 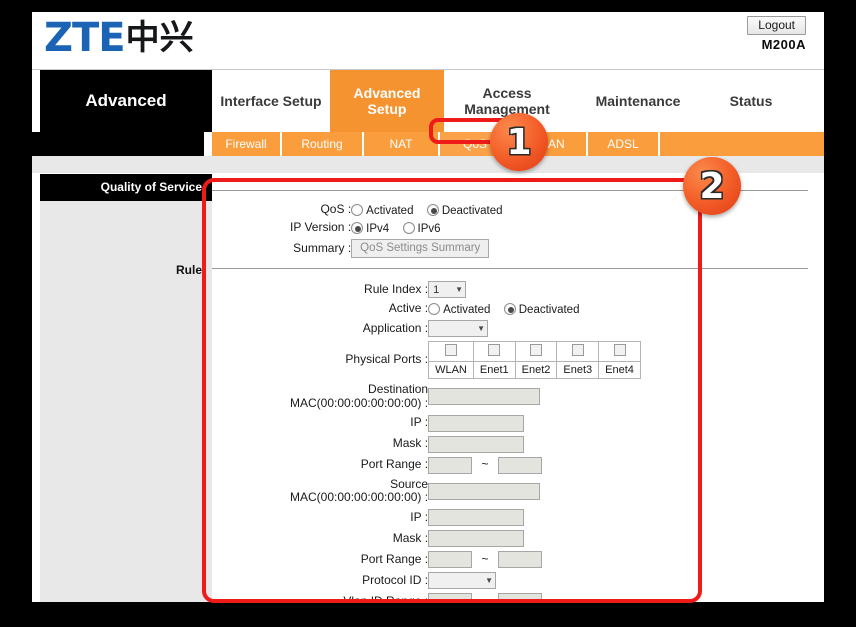 I want to click on source-mac-input, so click(x=484, y=491).